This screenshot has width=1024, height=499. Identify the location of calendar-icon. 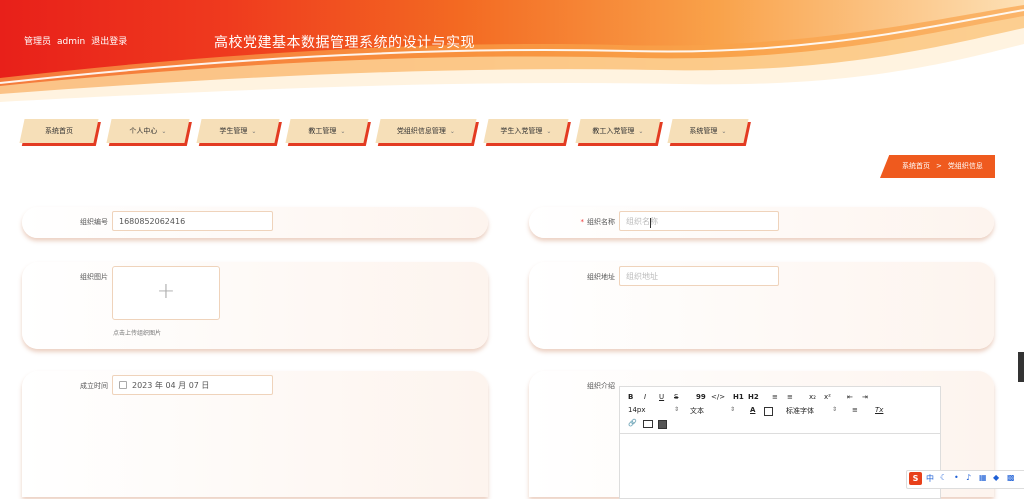
(123, 385).